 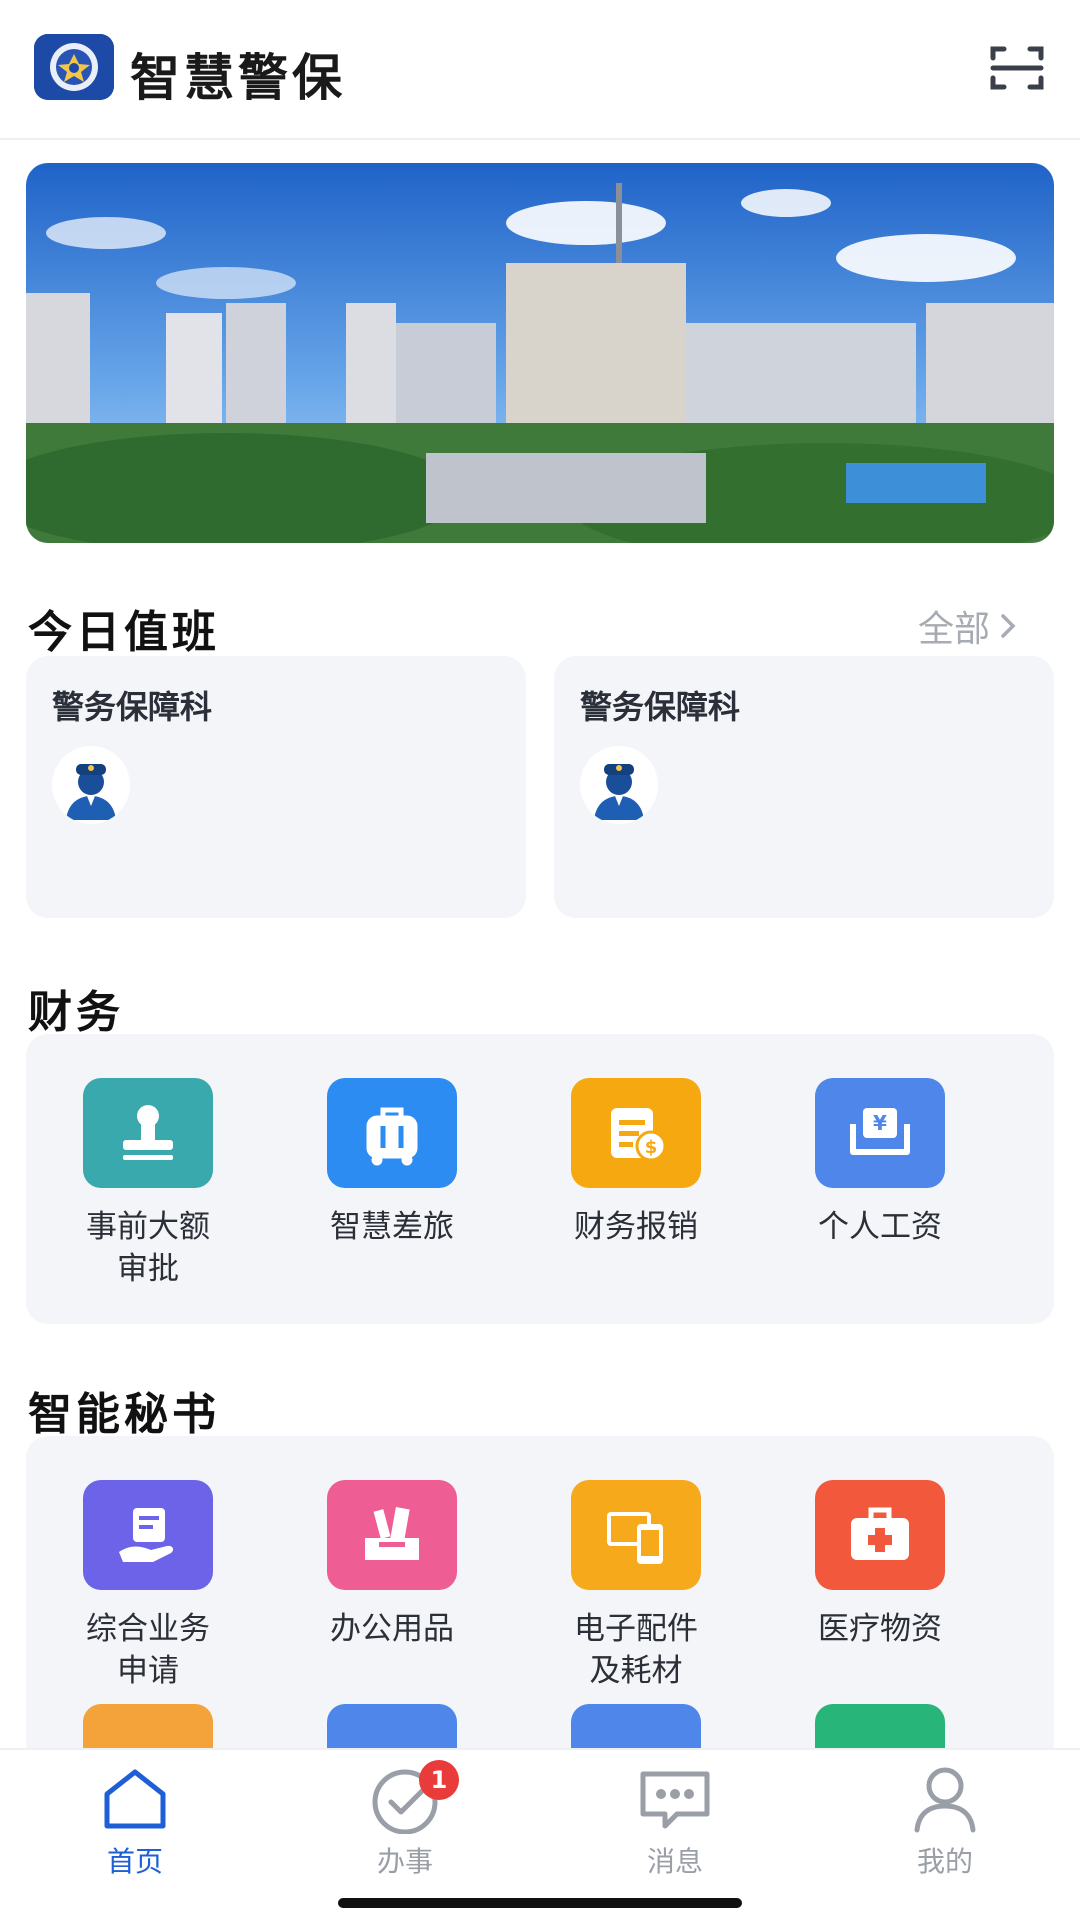 I want to click on devices-icon, so click(x=636, y=1535).